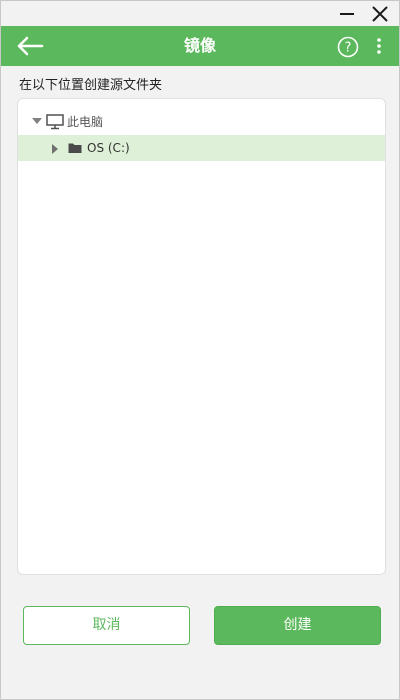  What do you see at coordinates (201, 122) in the screenshot?
I see `tree-node-this-pc: 此电脑` at bounding box center [201, 122].